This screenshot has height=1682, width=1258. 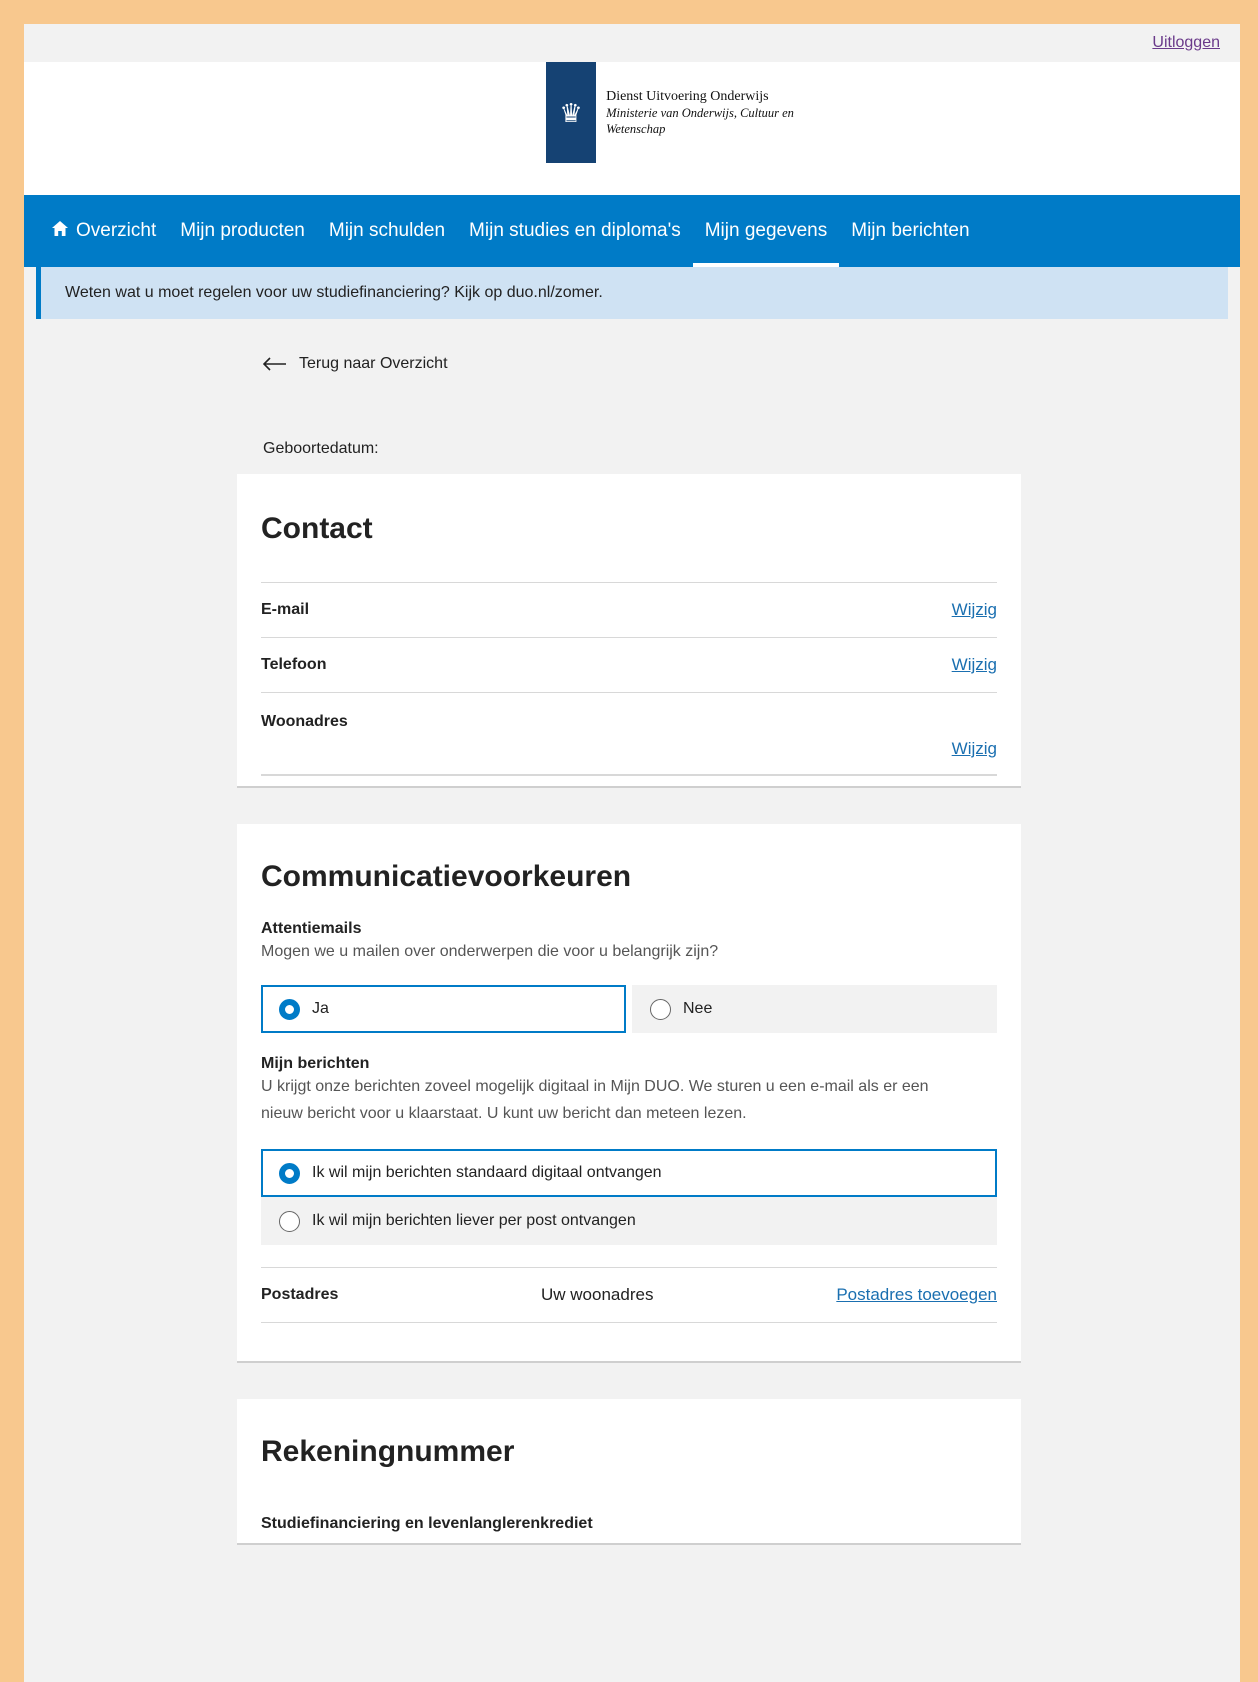 I want to click on nav-item-label: Mijn schulden, so click(x=387, y=230).